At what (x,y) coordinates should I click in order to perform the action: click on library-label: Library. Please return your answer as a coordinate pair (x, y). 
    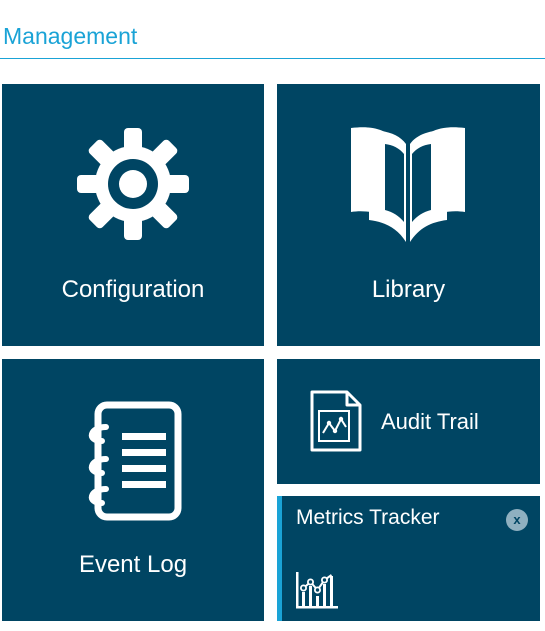
    Looking at the image, I should click on (408, 289).